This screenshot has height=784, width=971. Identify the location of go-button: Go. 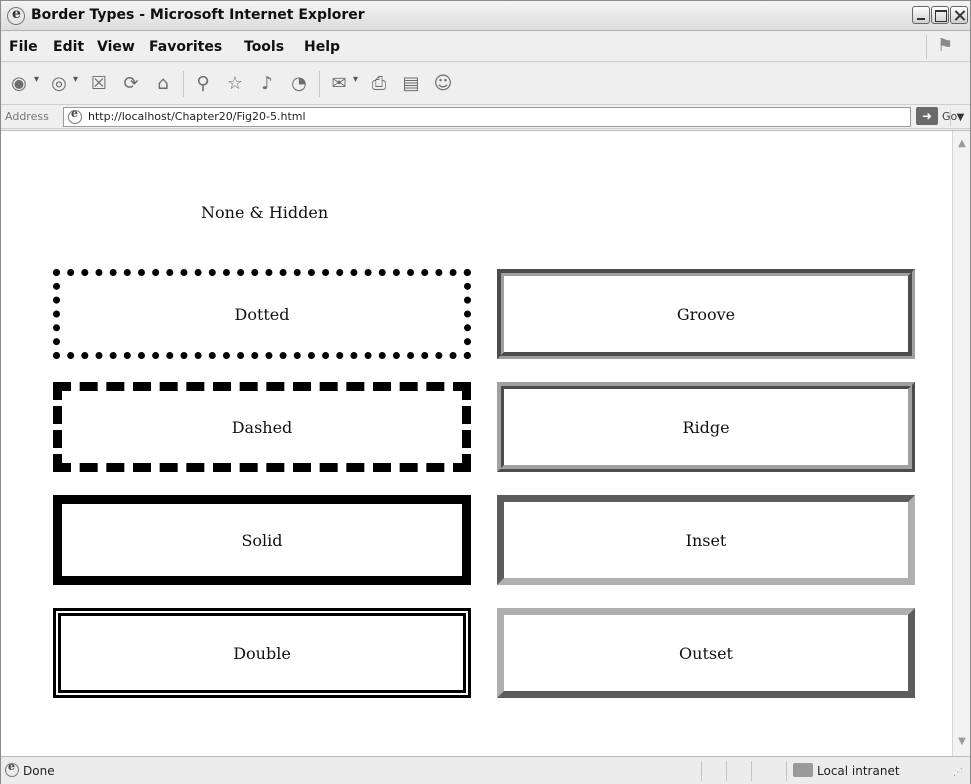
(949, 116).